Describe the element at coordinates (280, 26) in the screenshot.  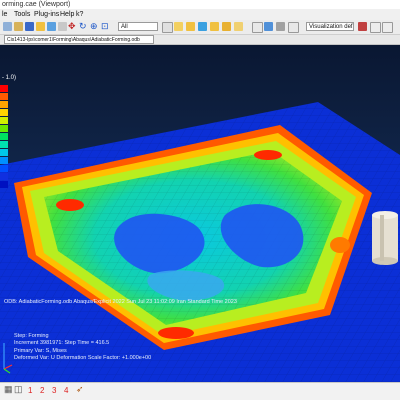
I see `render-hidden-icon` at that location.